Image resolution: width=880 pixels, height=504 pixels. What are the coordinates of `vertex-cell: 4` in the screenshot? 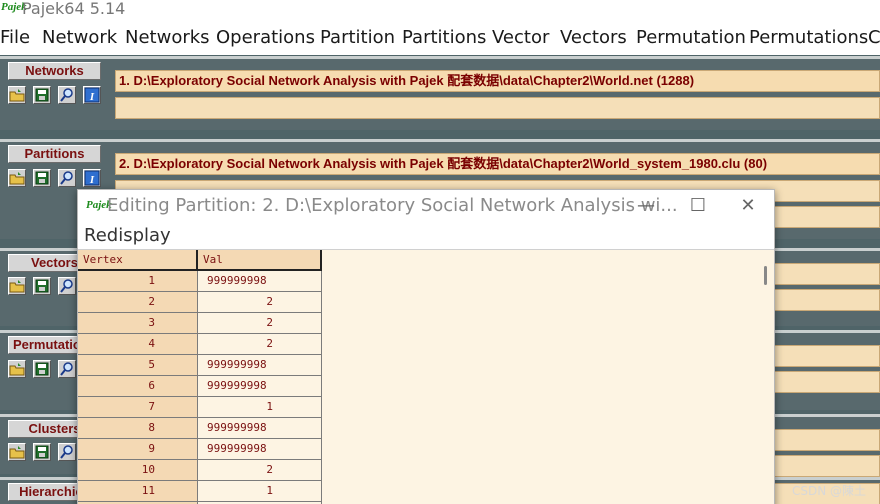 It's located at (138, 344).